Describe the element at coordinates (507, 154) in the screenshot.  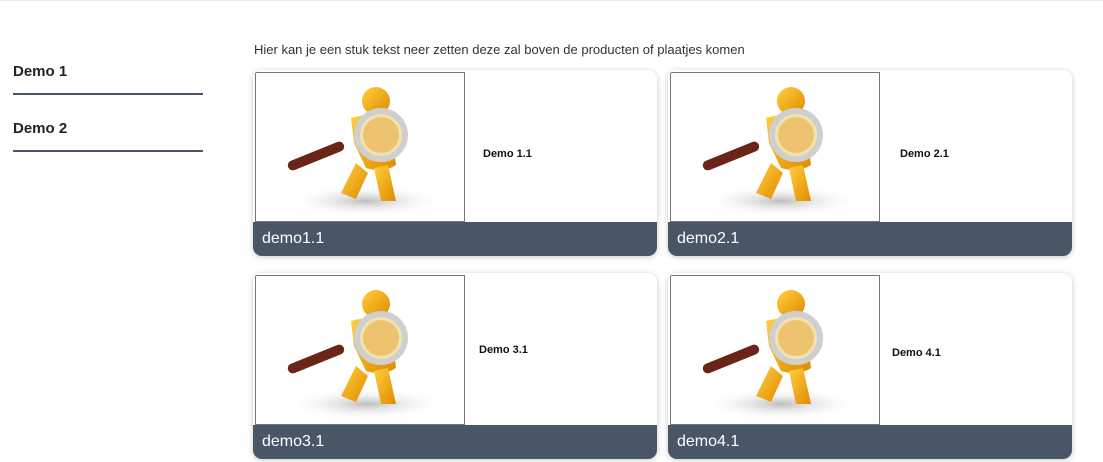
I see `card-subtitle: Demo 1.1` at that location.